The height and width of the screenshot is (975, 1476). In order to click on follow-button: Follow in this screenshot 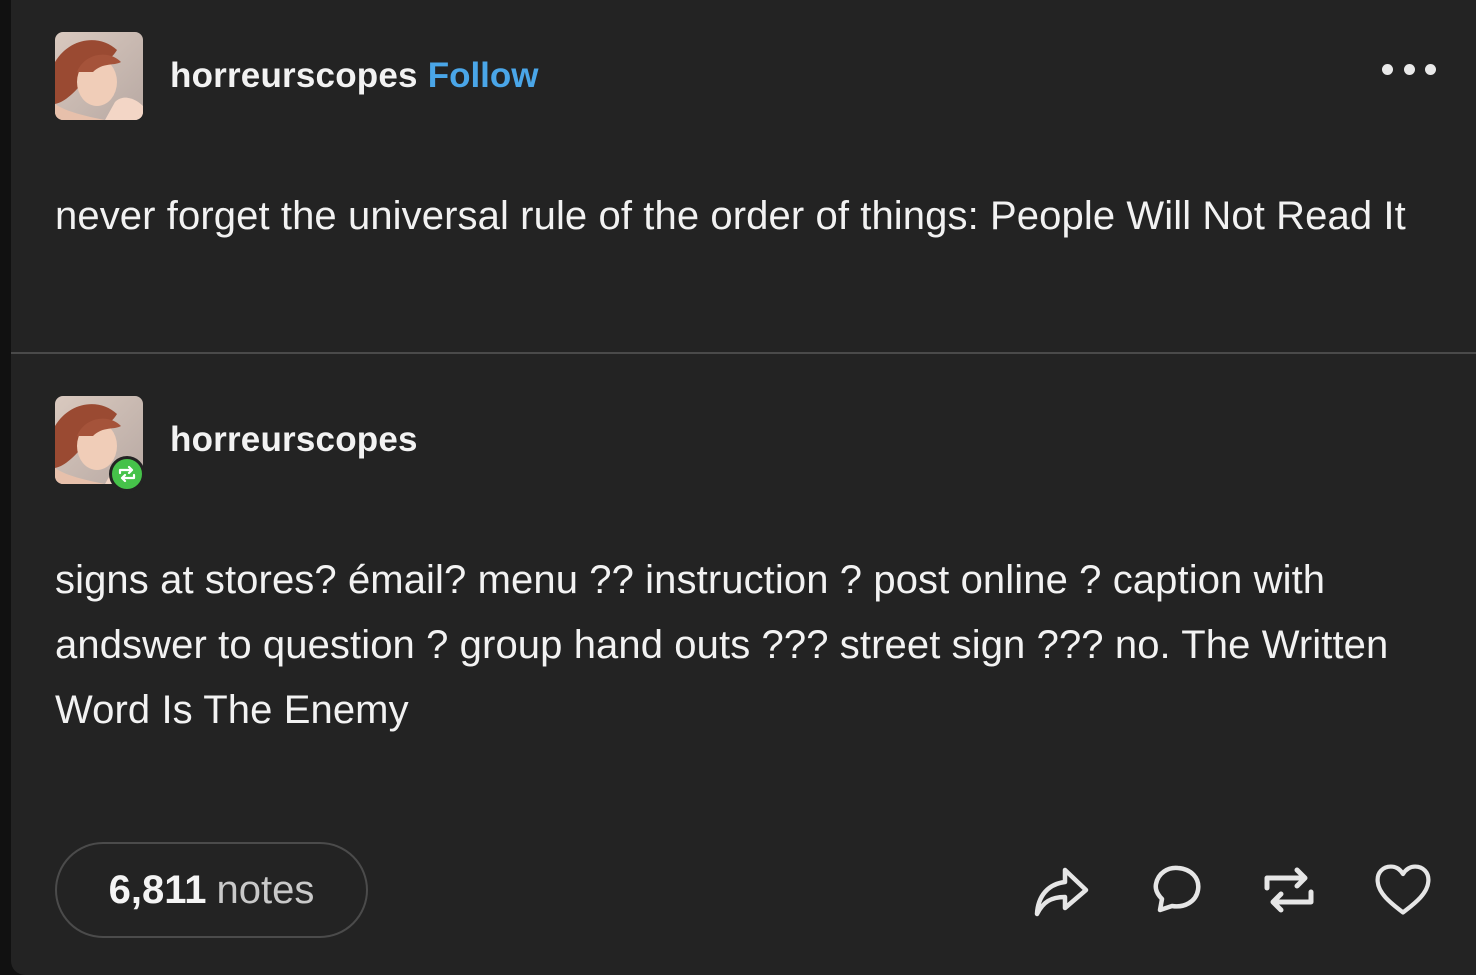, I will do `click(483, 76)`.